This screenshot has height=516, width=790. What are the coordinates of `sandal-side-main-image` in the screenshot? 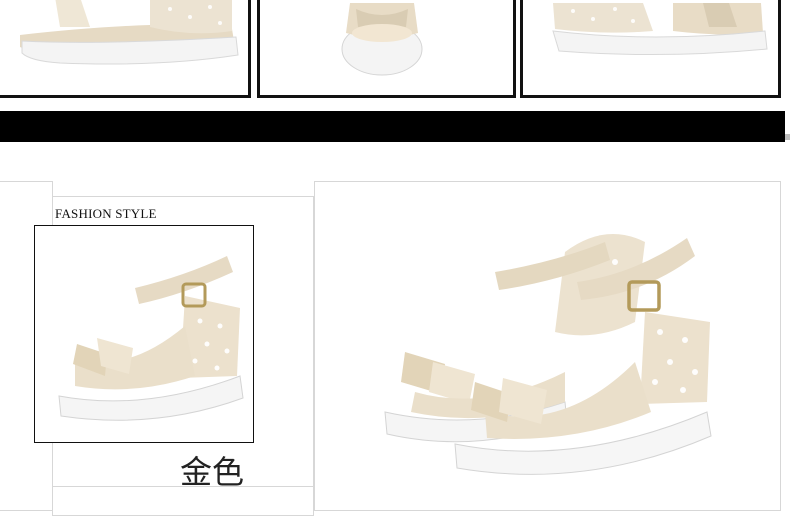 It's located at (151, 338).